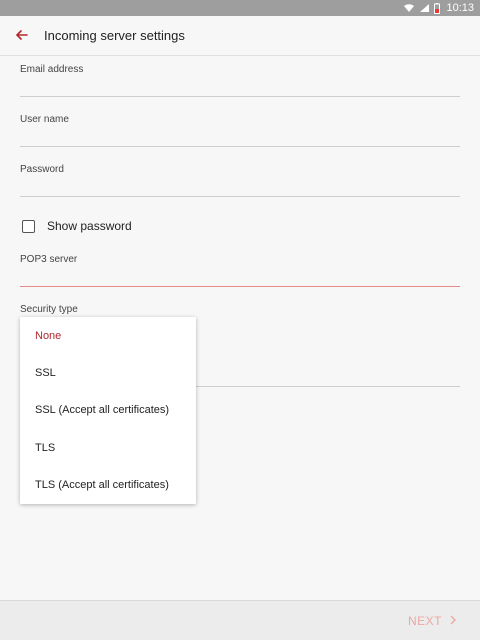 This screenshot has height=640, width=480. Describe the element at coordinates (108, 335) in the screenshot. I see `dropdown-option-none: None` at that location.